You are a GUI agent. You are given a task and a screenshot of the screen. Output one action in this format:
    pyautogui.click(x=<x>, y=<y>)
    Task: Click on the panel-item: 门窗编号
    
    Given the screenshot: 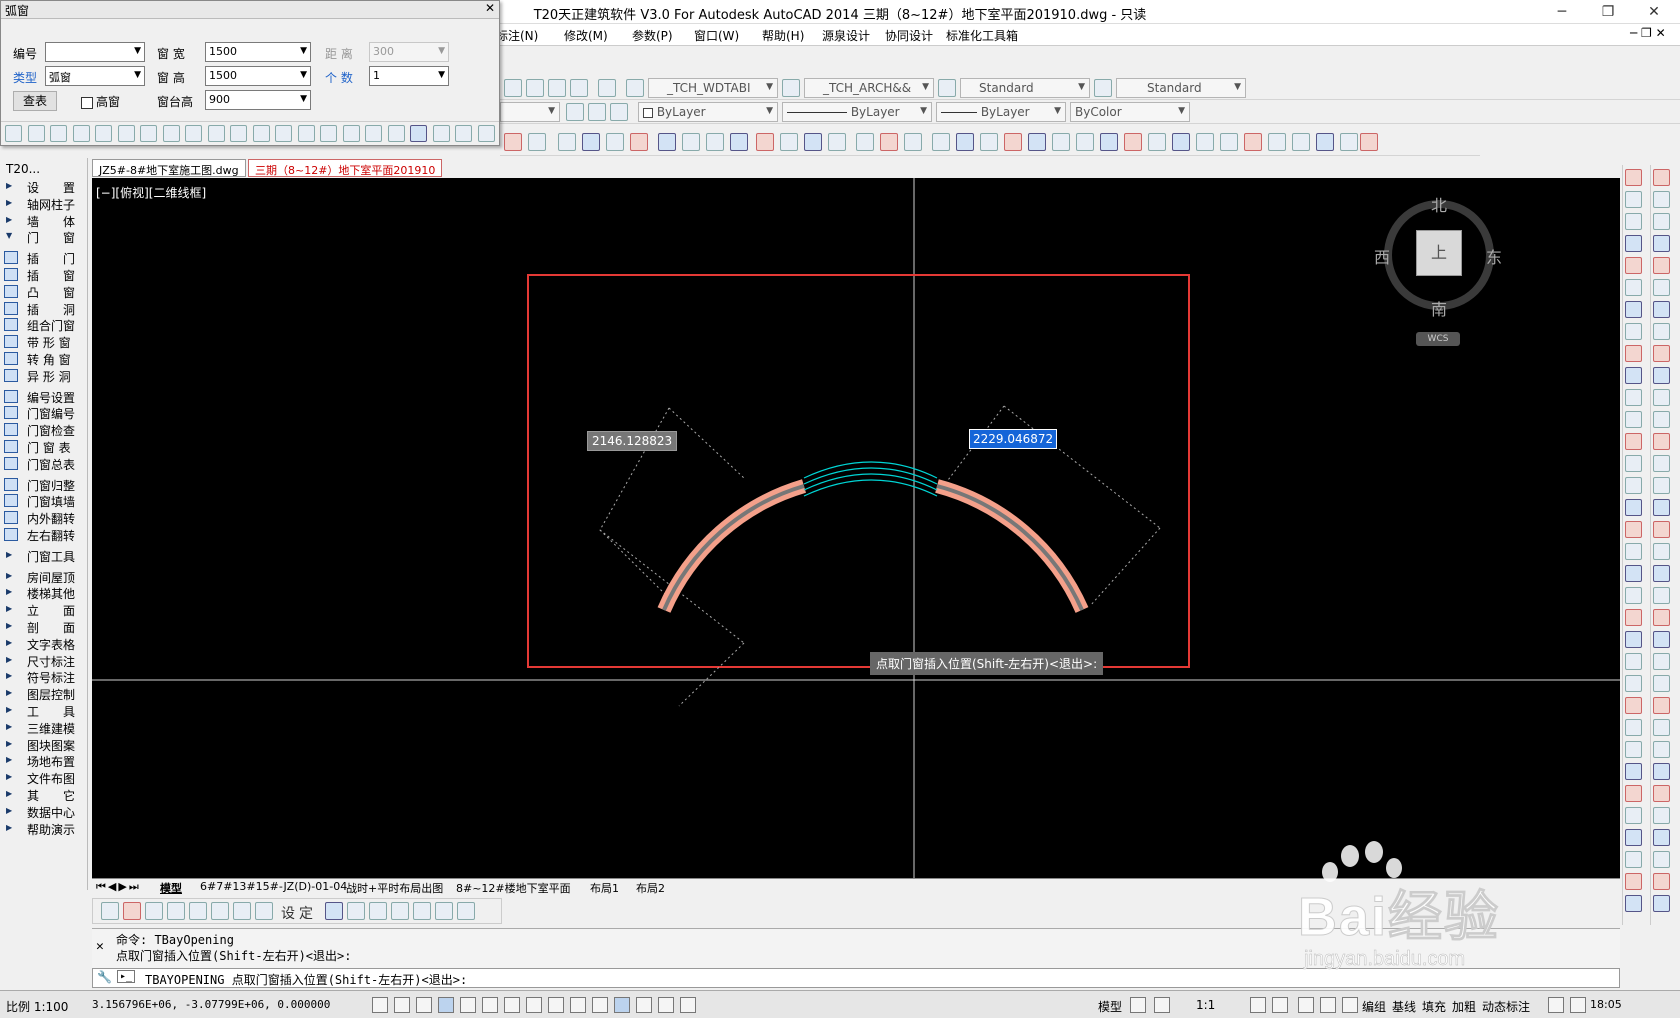 What is the action you would take?
    pyautogui.click(x=43, y=413)
    